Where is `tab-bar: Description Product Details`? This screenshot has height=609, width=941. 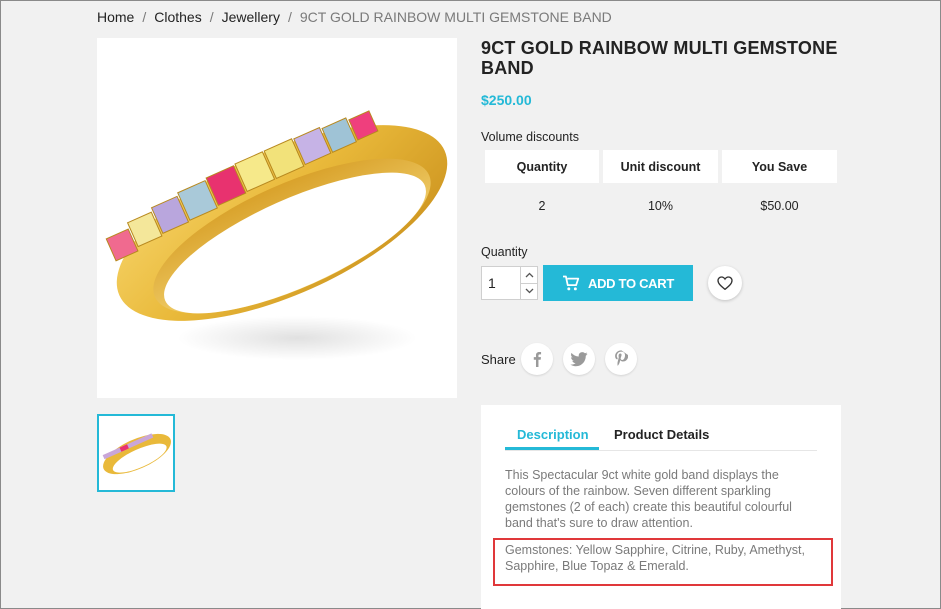 tab-bar: Description Product Details is located at coordinates (661, 436).